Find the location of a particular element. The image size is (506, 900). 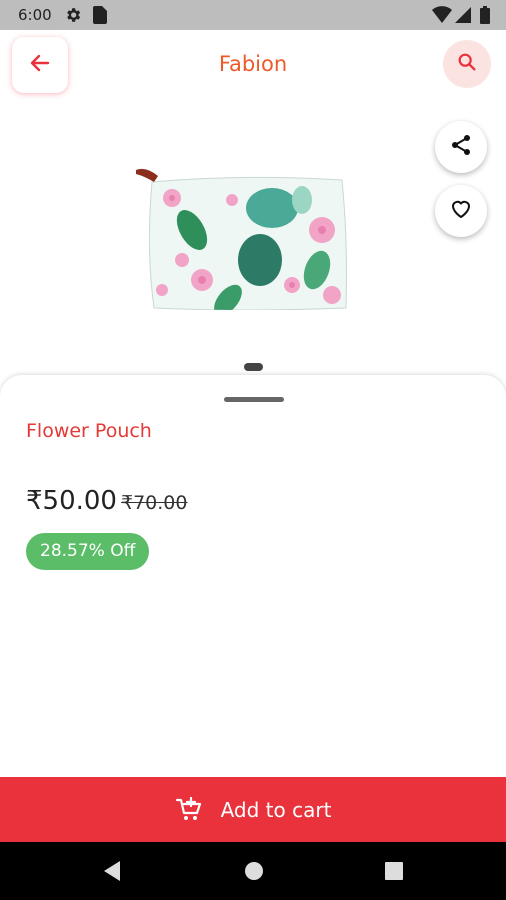

original-price: ₹70.00 is located at coordinates (154, 503).